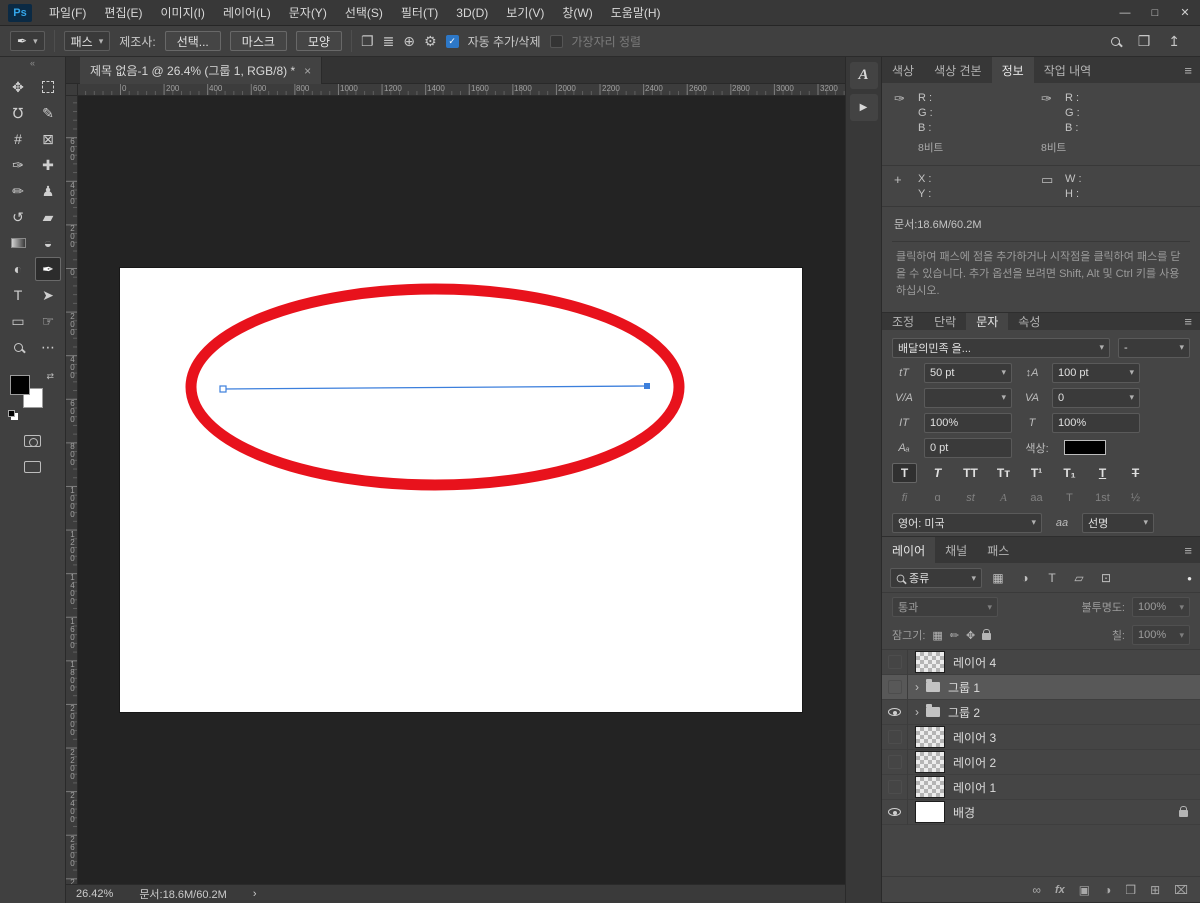 This screenshot has width=1200, height=903. I want to click on document-tab: 제목 없음-1 @ 26.4% (그룹 1, RGB/8) * ×, so click(201, 70).